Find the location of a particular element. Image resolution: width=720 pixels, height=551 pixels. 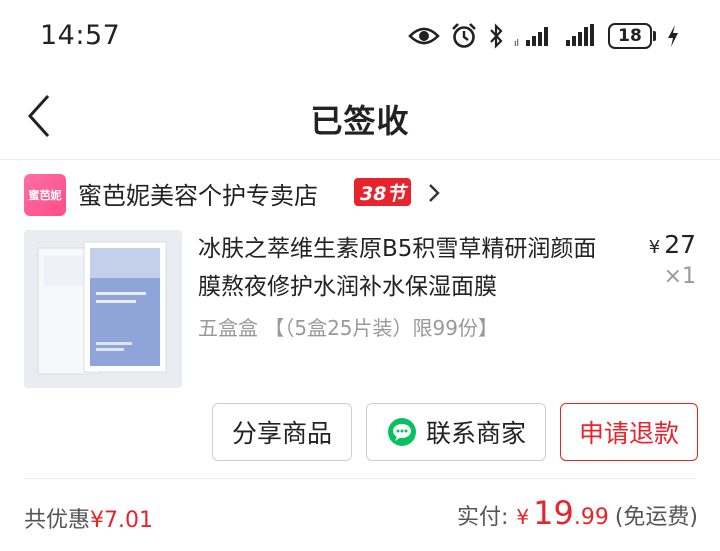

promo-badge: 38节 is located at coordinates (383, 192).